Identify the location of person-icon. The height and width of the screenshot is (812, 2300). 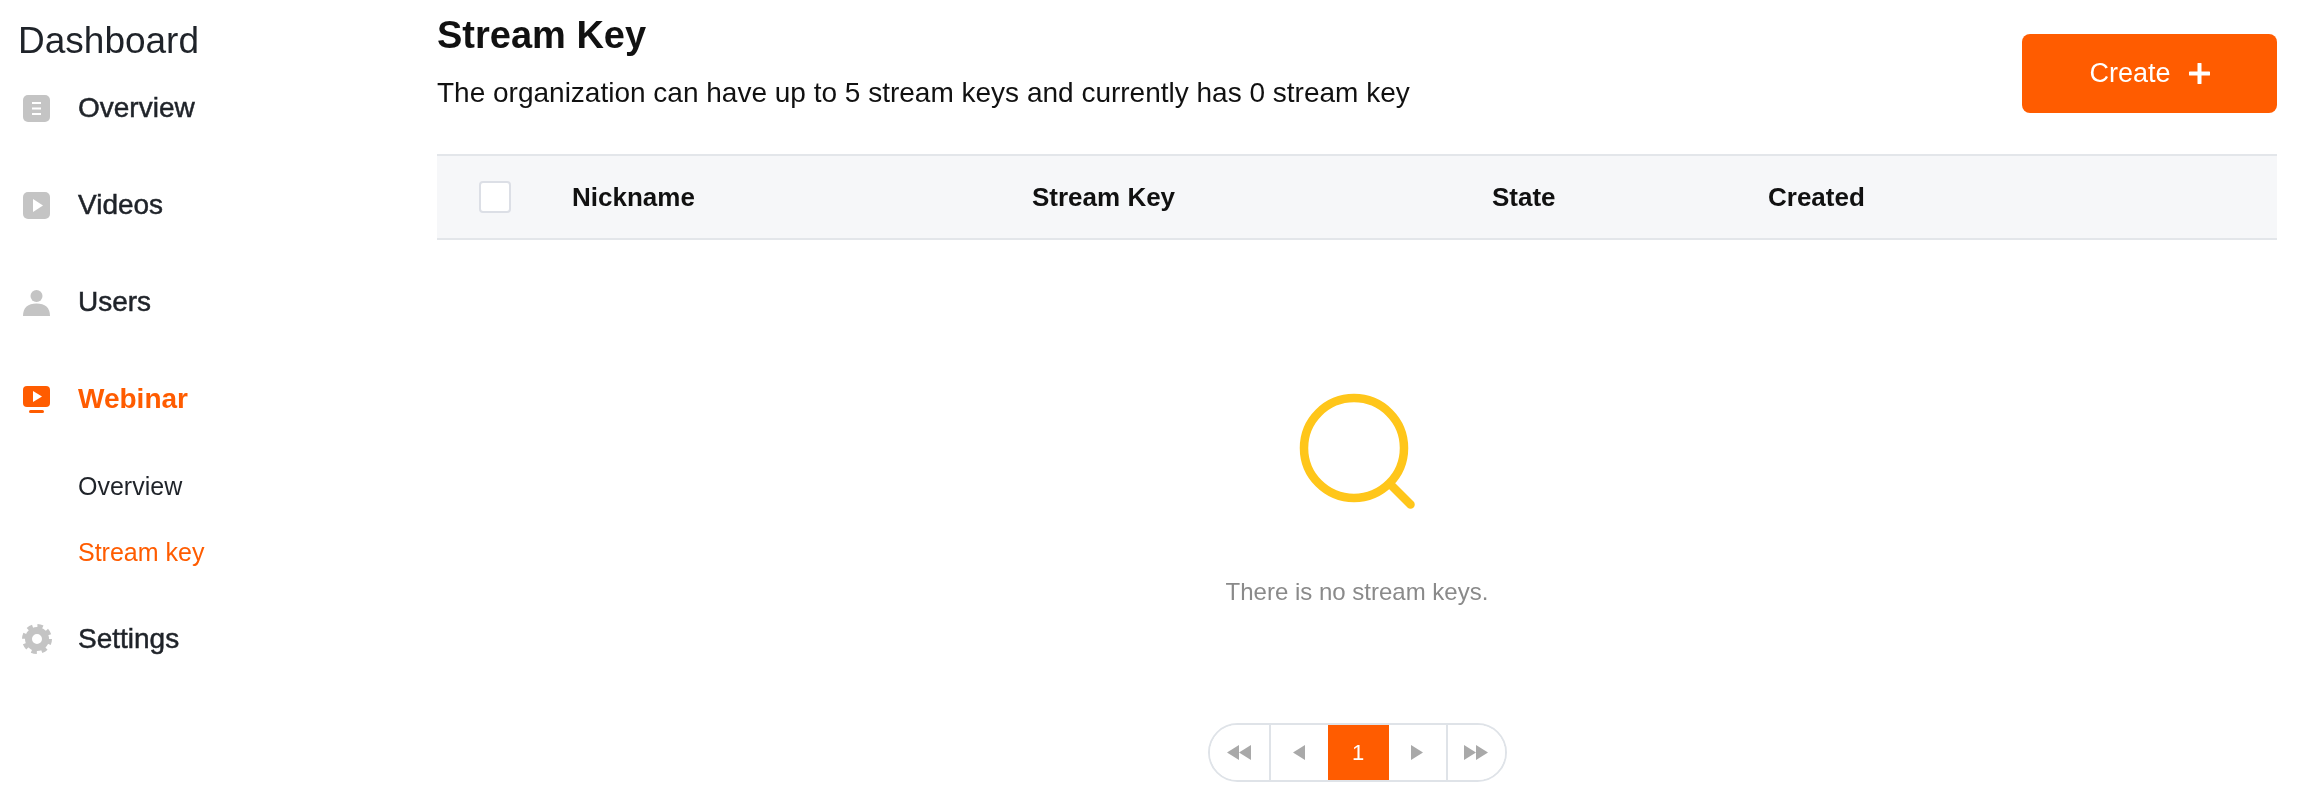
(36, 302).